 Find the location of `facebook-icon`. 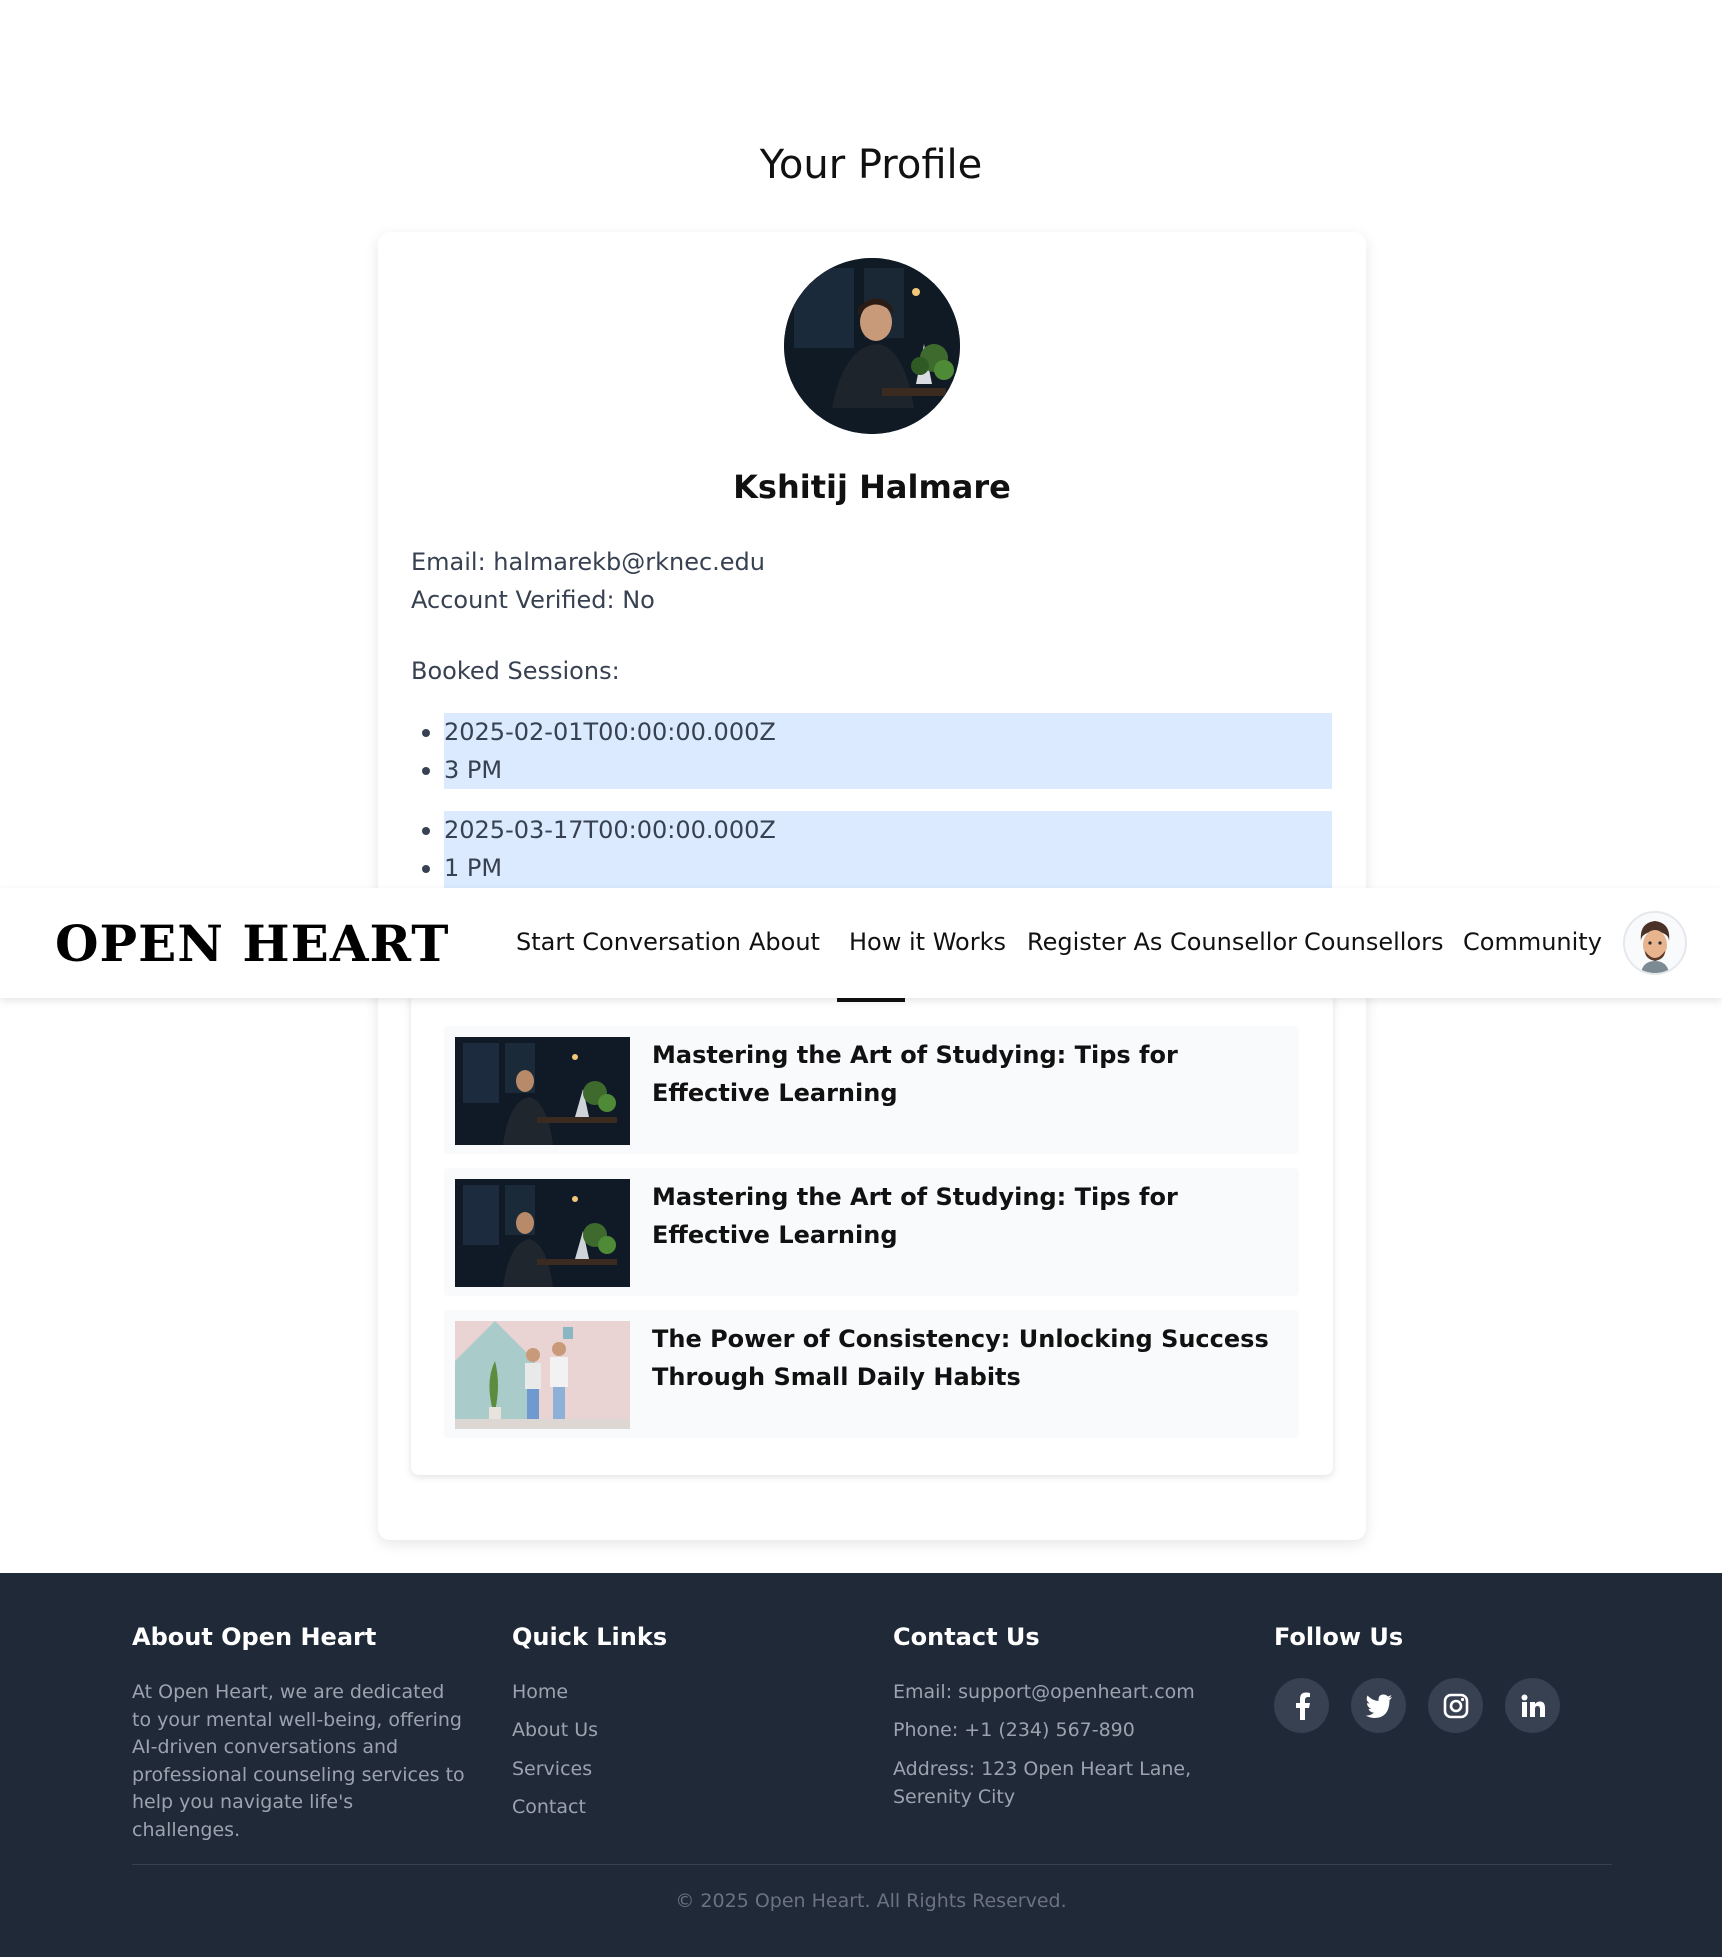

facebook-icon is located at coordinates (1301, 1705).